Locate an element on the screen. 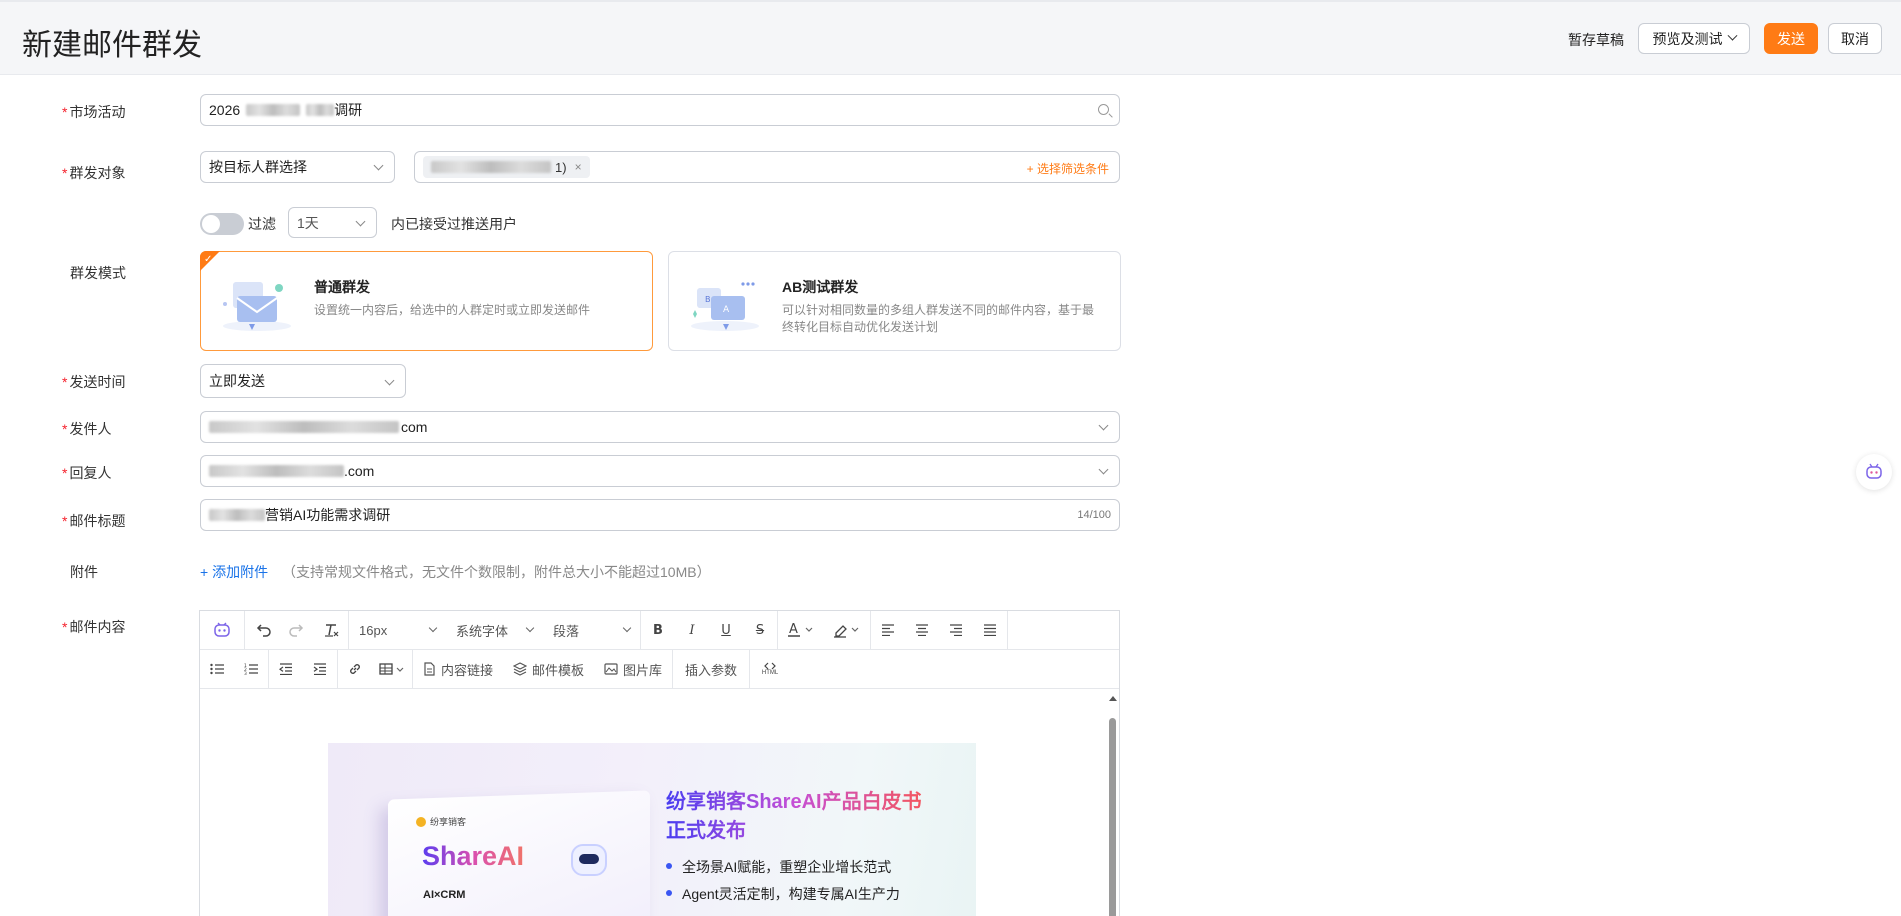 The height and width of the screenshot is (916, 1901). font-size-value: 16px is located at coordinates (373, 630).